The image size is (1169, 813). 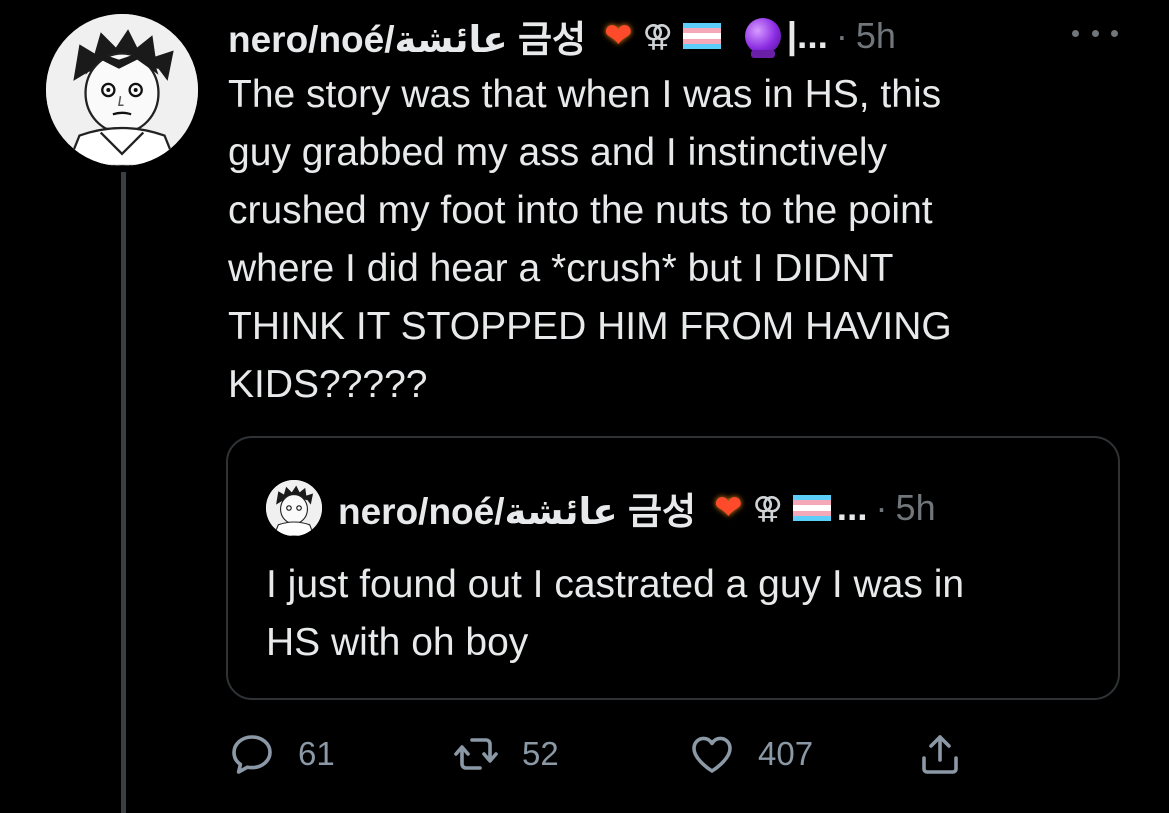 What do you see at coordinates (1095, 33) in the screenshot?
I see `more-options-icon` at bounding box center [1095, 33].